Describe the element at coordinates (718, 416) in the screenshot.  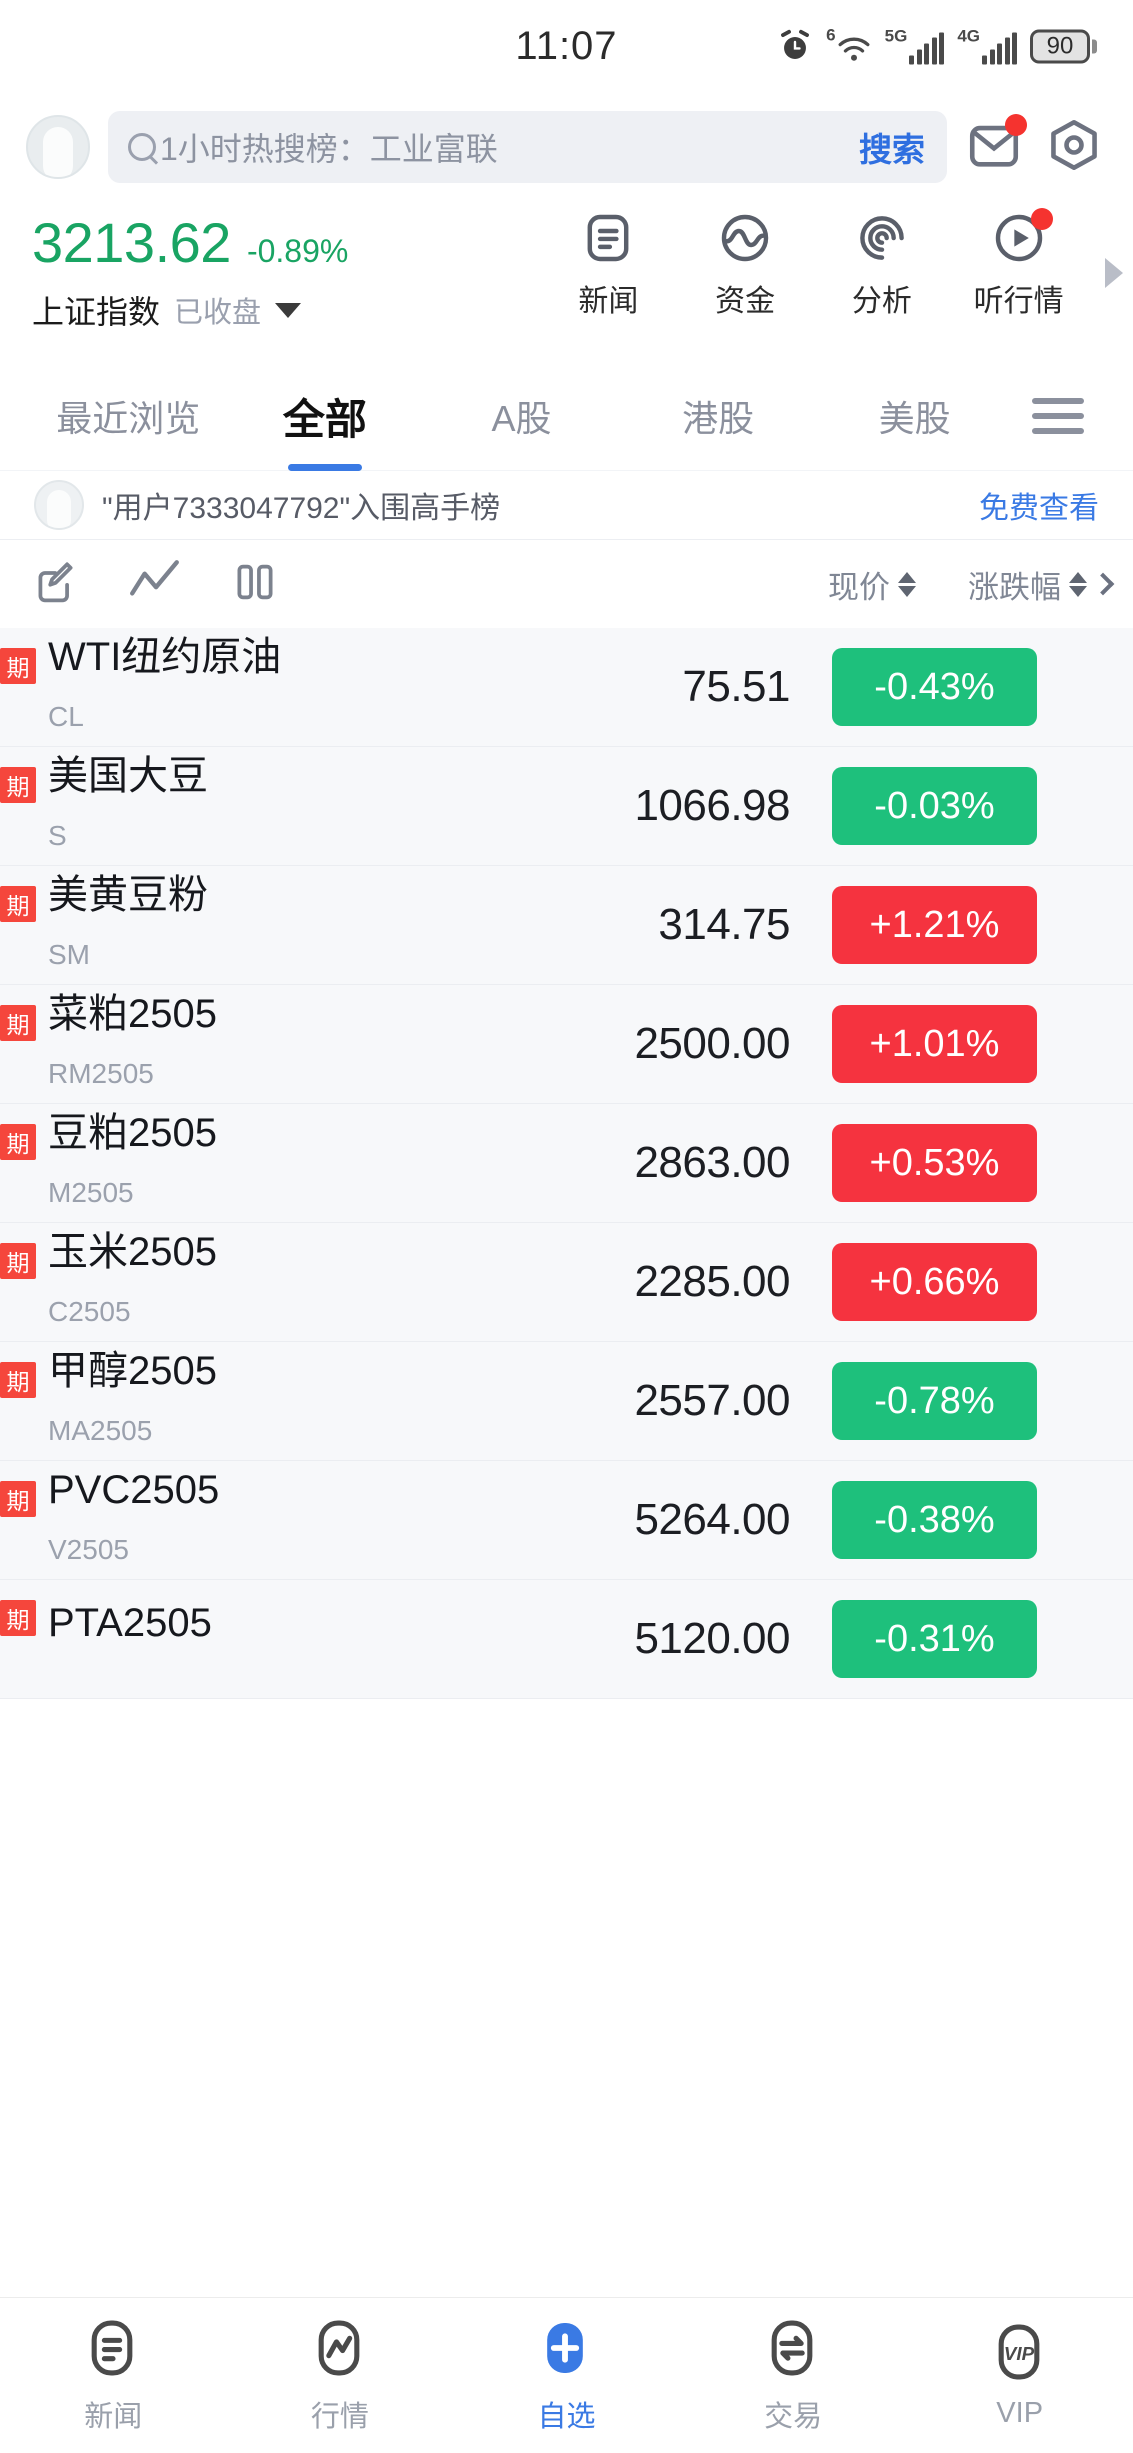
I see `tab-hk-shares: 港股` at that location.